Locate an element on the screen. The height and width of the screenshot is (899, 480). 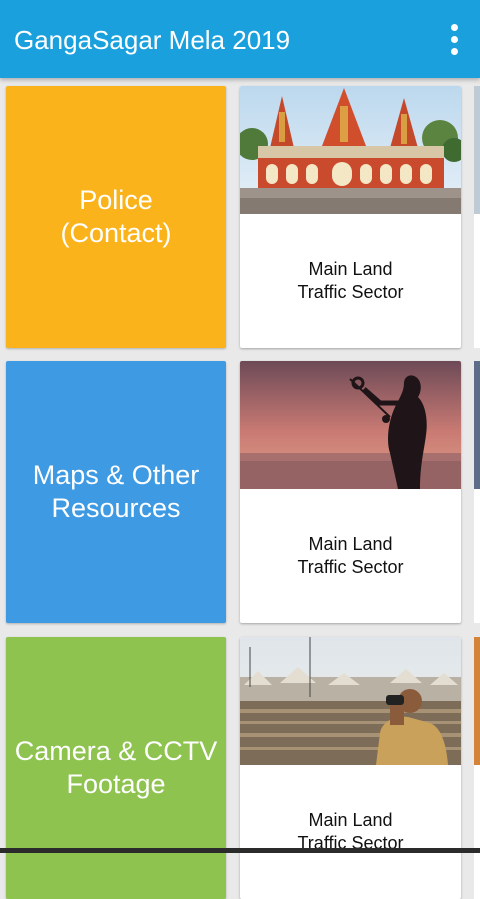
police-contact-label: Police (Contact) is located at coordinates (116, 216).